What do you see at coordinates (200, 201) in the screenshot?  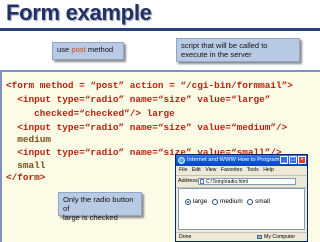 I see `radio-large-label: large` at bounding box center [200, 201].